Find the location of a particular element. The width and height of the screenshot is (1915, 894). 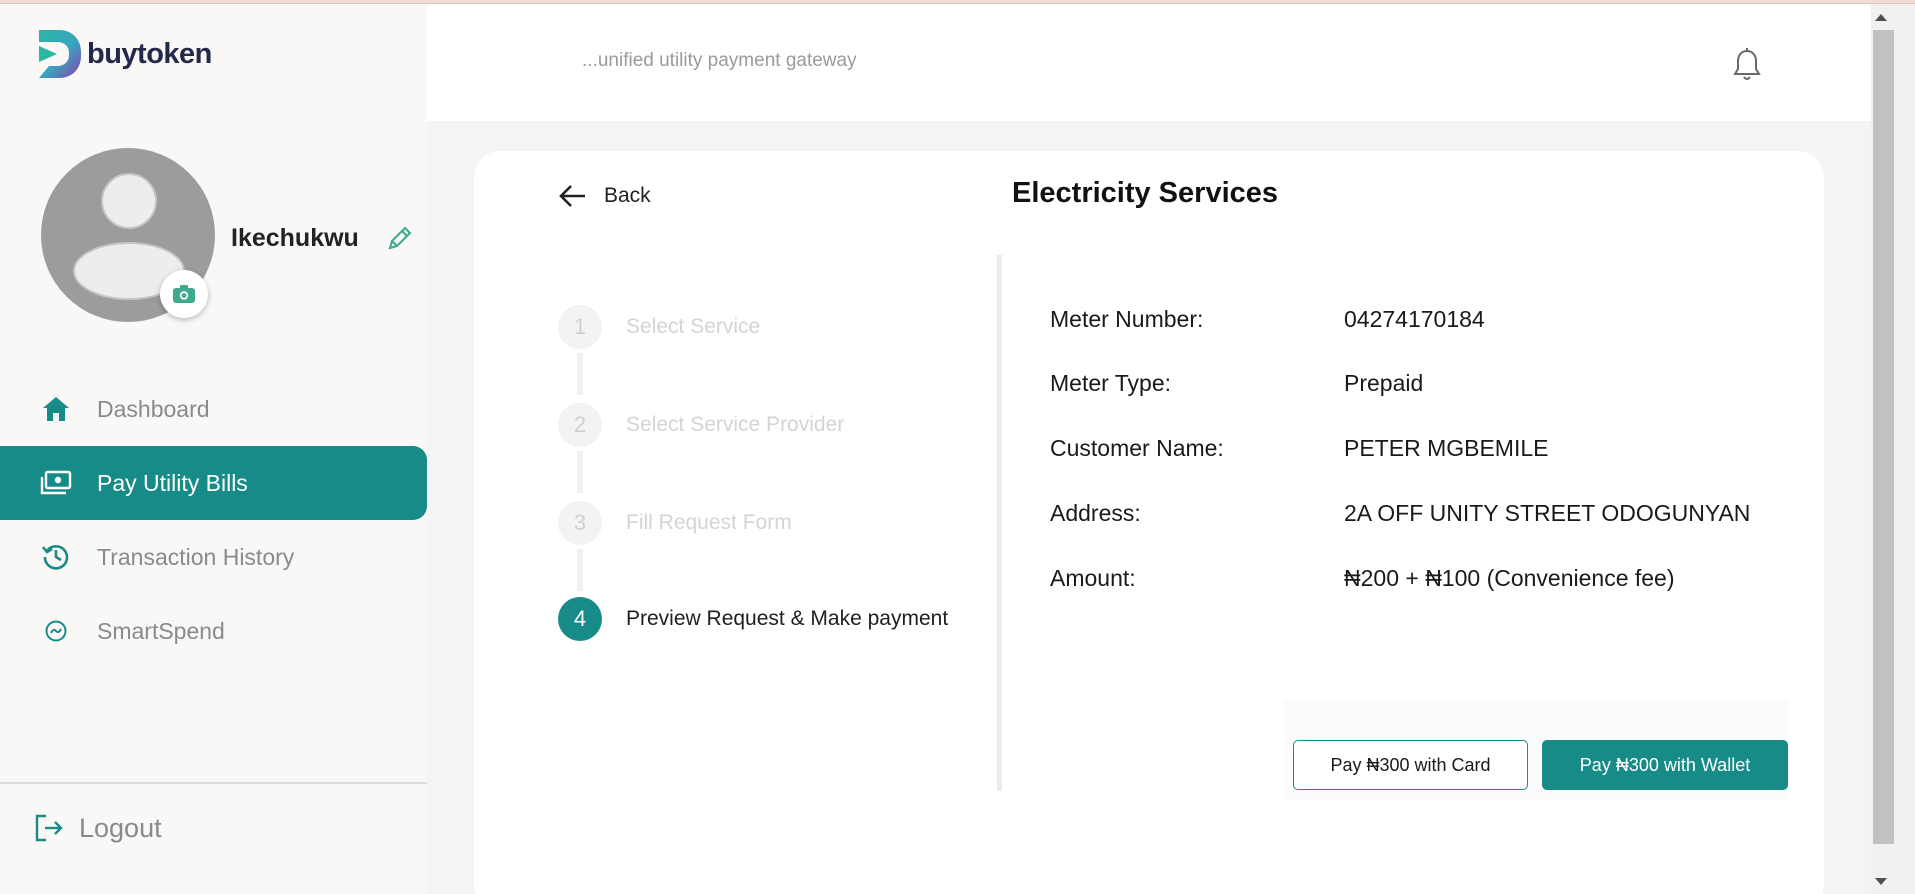

logout-button: Logout is located at coordinates (97, 828).